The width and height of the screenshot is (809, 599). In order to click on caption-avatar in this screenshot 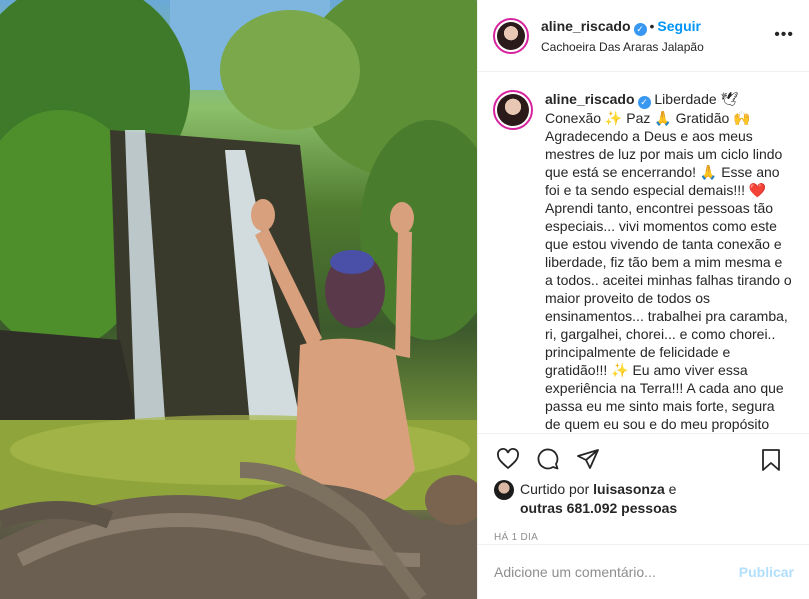, I will do `click(513, 110)`.